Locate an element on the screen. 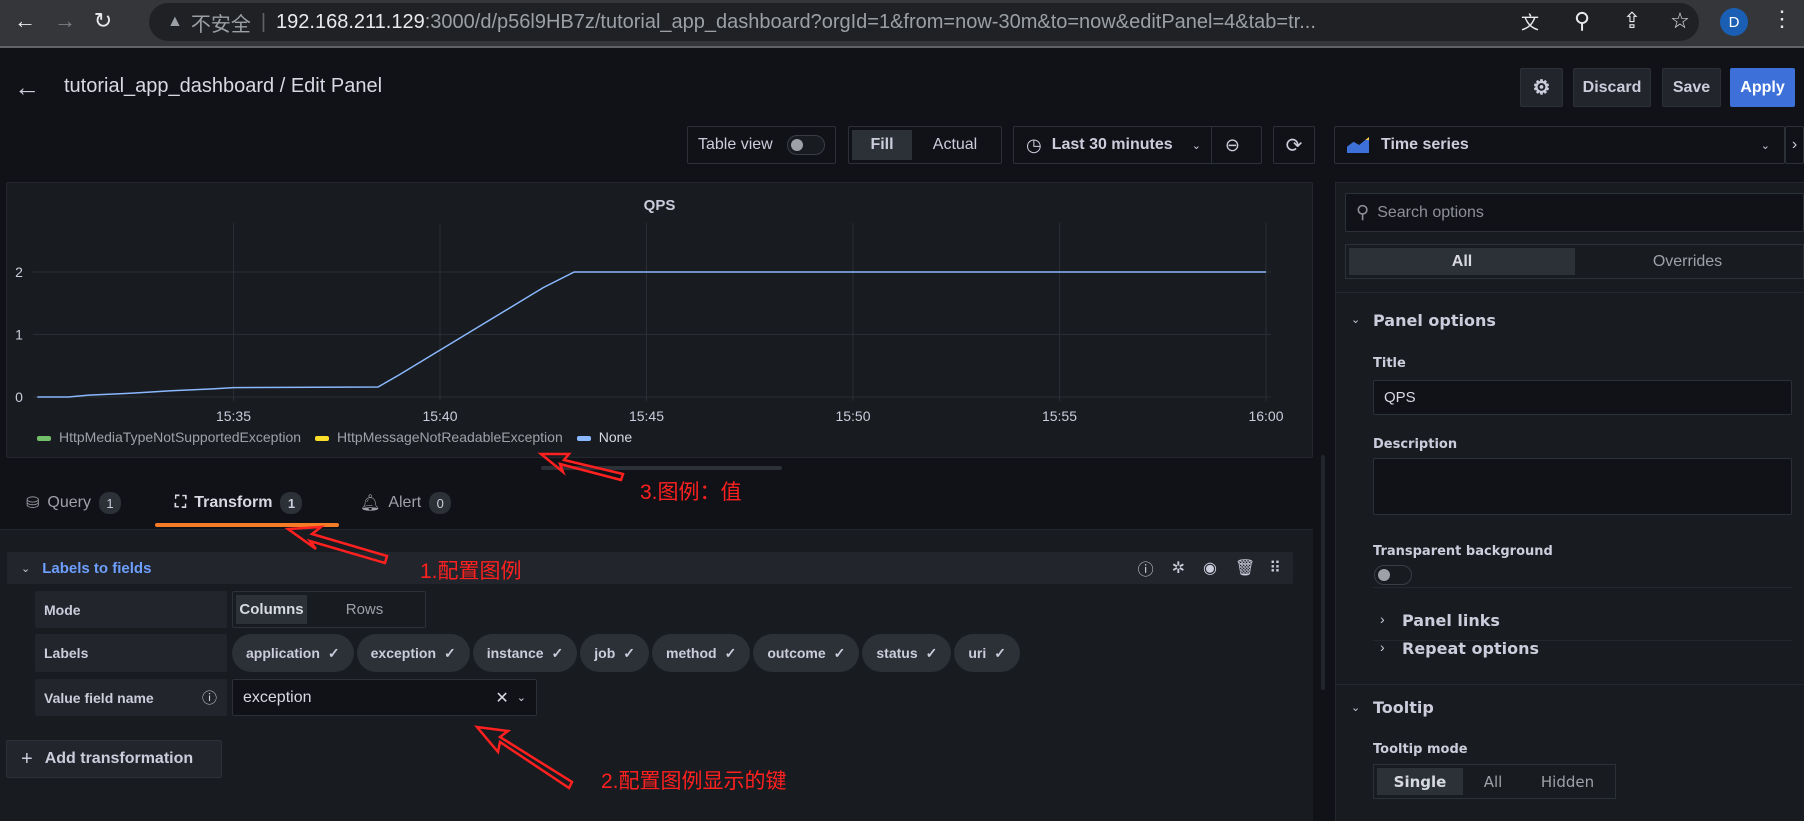 The image size is (1804, 821). panel-options-header: Panel options is located at coordinates (1434, 320).